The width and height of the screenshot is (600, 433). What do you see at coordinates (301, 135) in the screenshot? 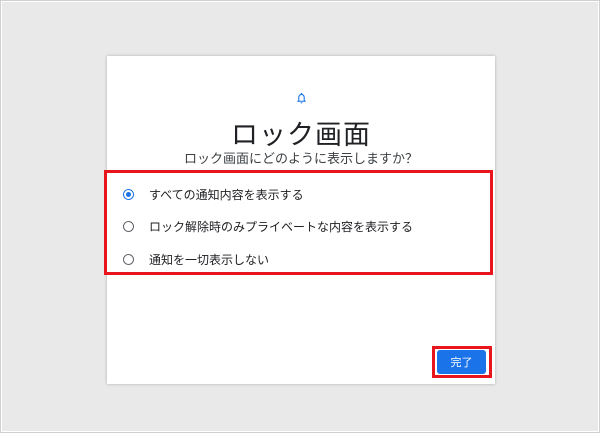
I see `dialog-title: ロック画面` at bounding box center [301, 135].